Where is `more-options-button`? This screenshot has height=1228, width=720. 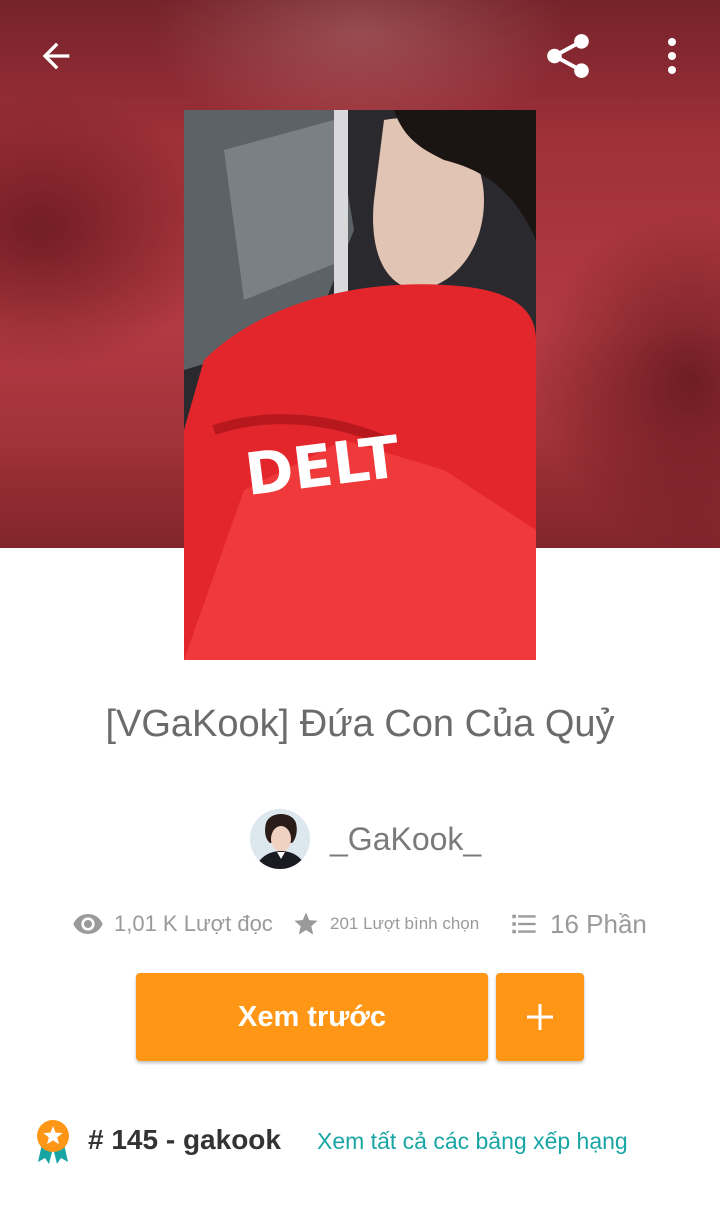 more-options-button is located at coordinates (672, 56).